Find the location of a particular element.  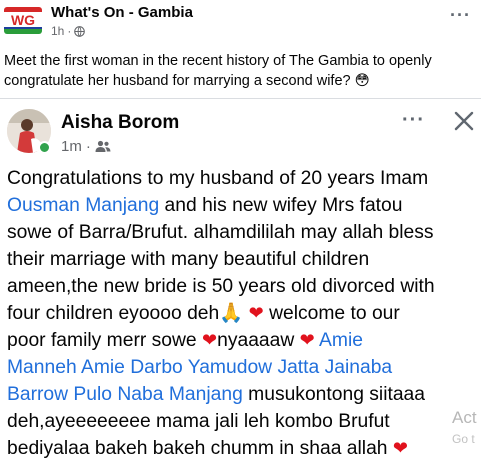

body-text-segment: poor family merr sowe is located at coordinates (105, 340).